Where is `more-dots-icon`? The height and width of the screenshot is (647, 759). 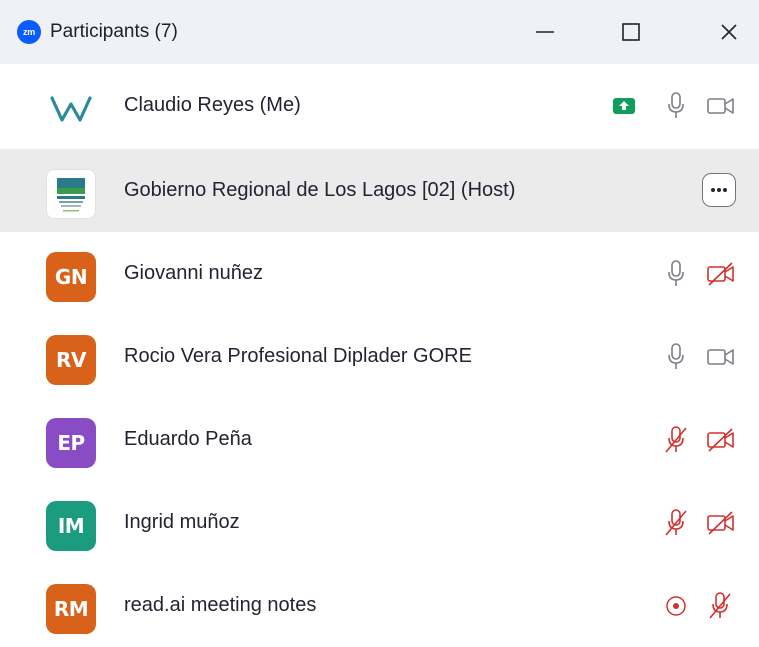
more-dots-icon is located at coordinates (719, 190).